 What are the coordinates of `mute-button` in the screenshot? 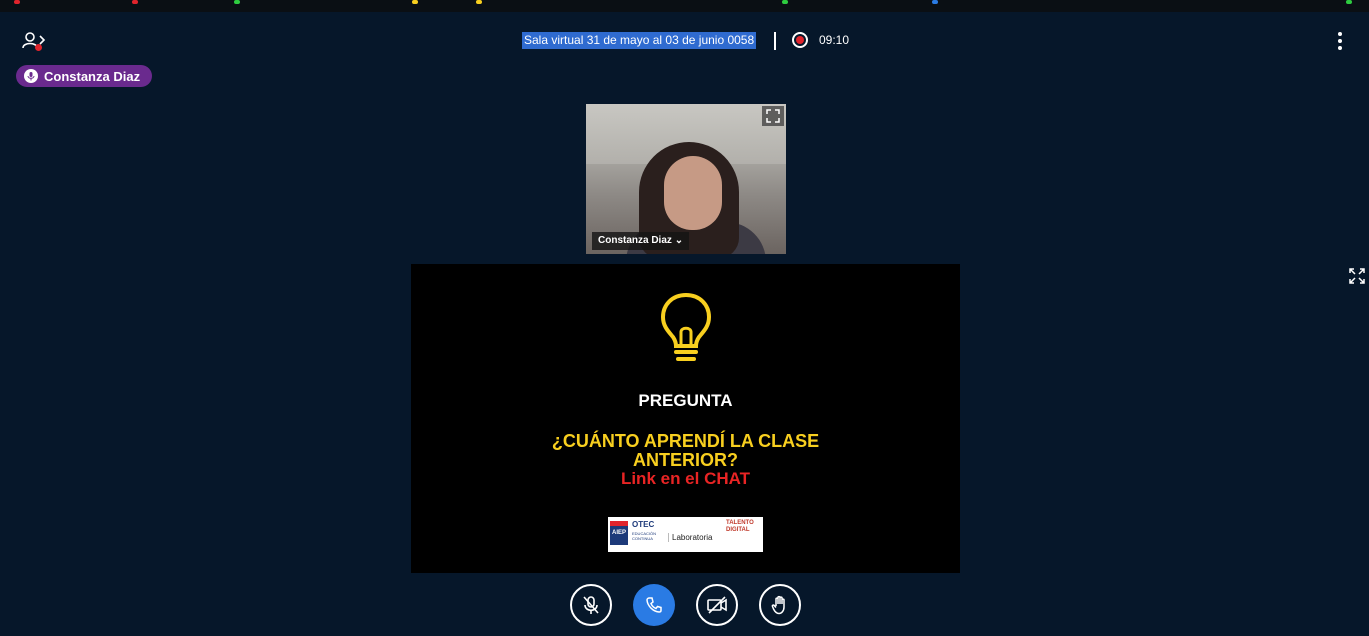 It's located at (591, 605).